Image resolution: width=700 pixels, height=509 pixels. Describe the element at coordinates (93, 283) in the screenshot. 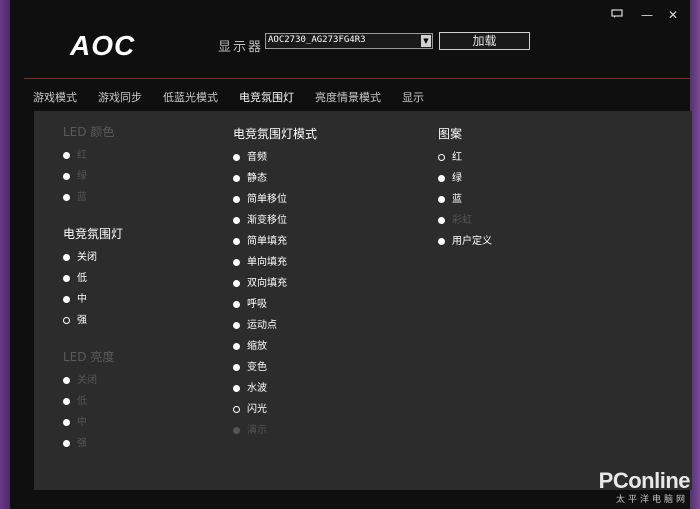

I see `ambient-low-option: 低` at that location.